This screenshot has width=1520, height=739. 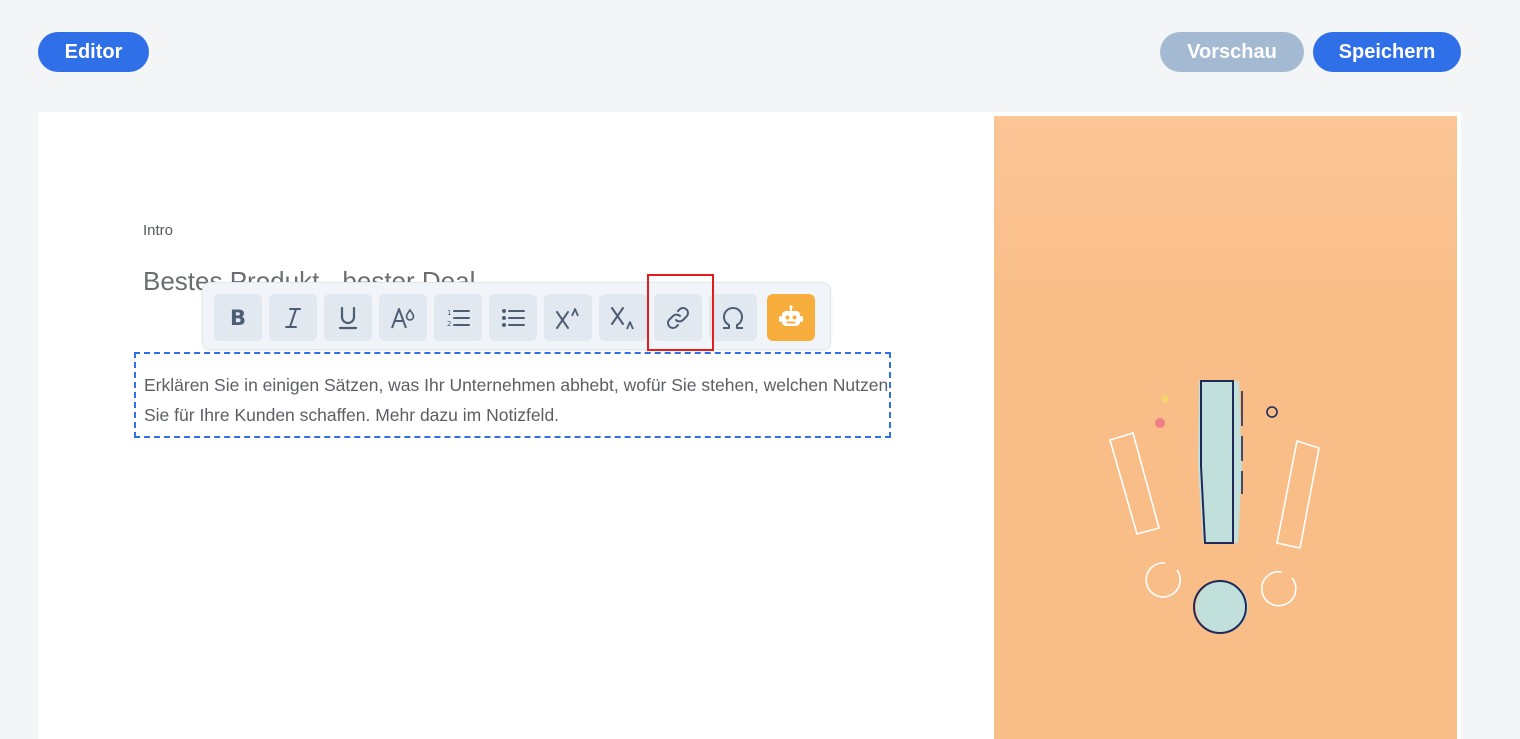 I want to click on underline-icon, so click(x=348, y=317).